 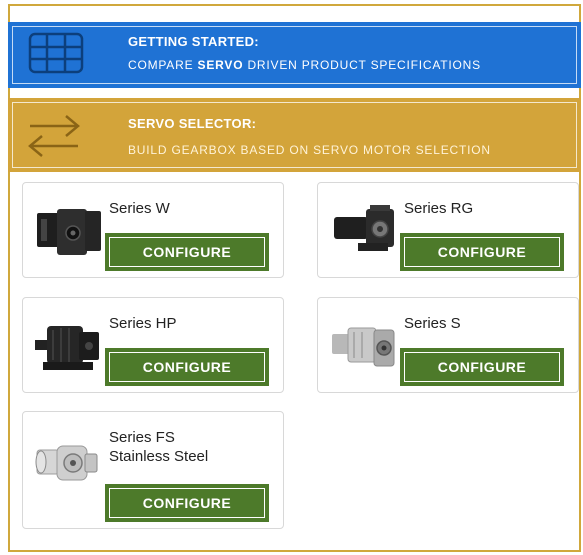 What do you see at coordinates (220, 65) in the screenshot?
I see `subtitle-text-bold: SERVO` at bounding box center [220, 65].